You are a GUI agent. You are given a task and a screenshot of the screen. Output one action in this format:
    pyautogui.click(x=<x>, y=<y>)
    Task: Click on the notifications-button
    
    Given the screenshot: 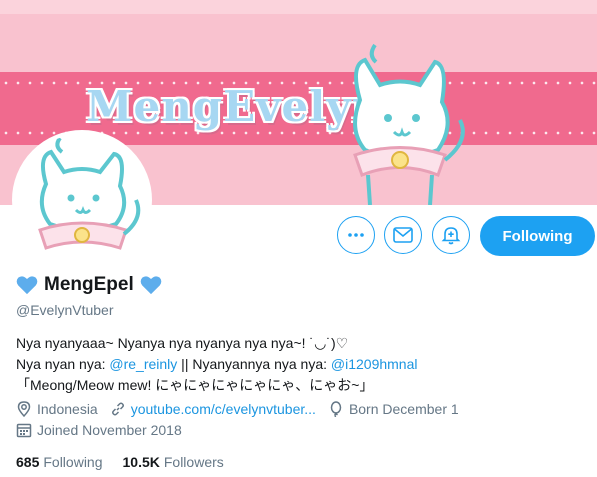 What is the action you would take?
    pyautogui.click(x=451, y=235)
    